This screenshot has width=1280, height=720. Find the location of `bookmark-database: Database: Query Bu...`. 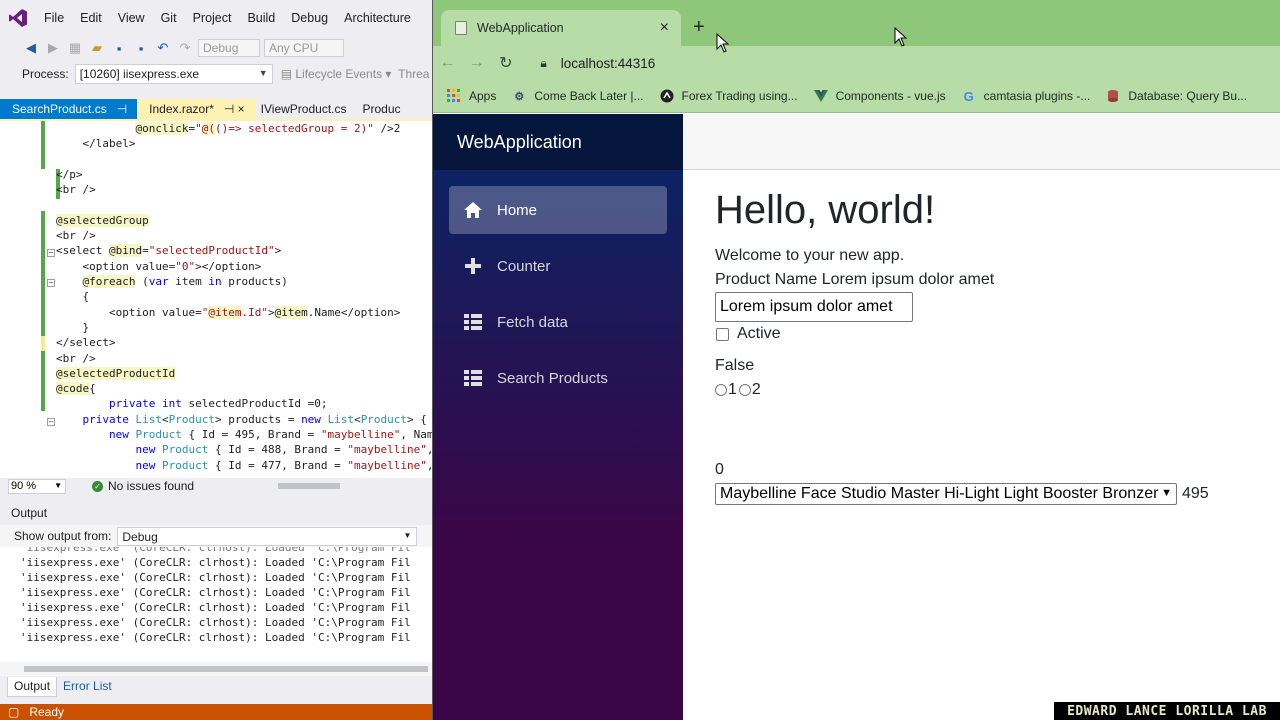

bookmark-database: Database: Query Bu... is located at coordinates (1176, 96).